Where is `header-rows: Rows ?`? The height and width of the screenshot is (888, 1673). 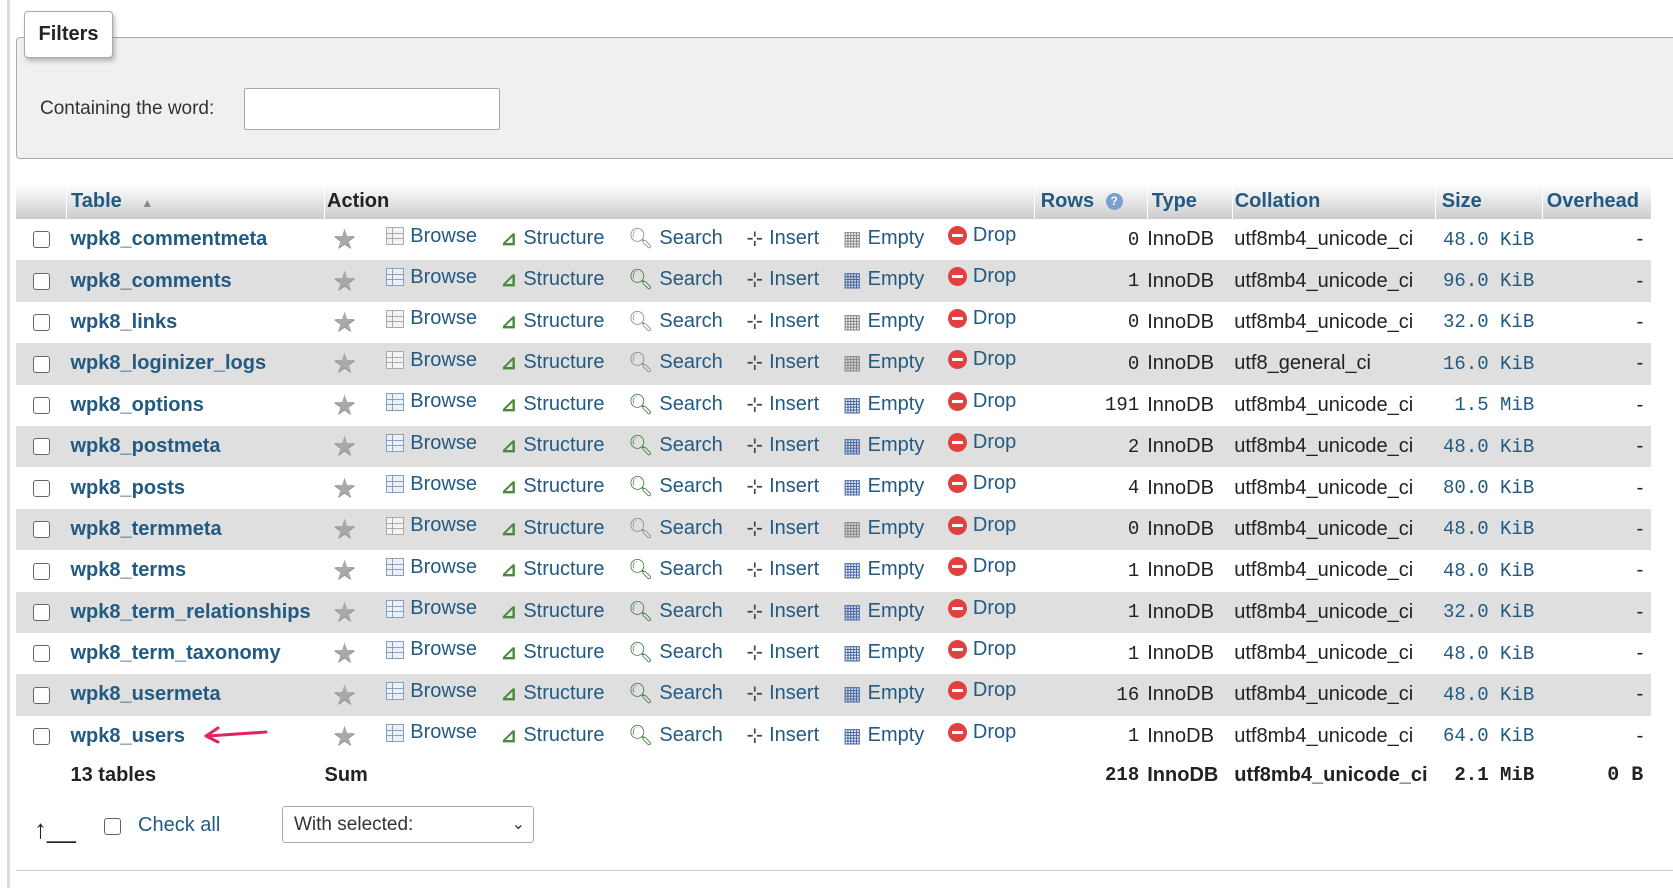 header-rows: Rows ? is located at coordinates (1091, 201).